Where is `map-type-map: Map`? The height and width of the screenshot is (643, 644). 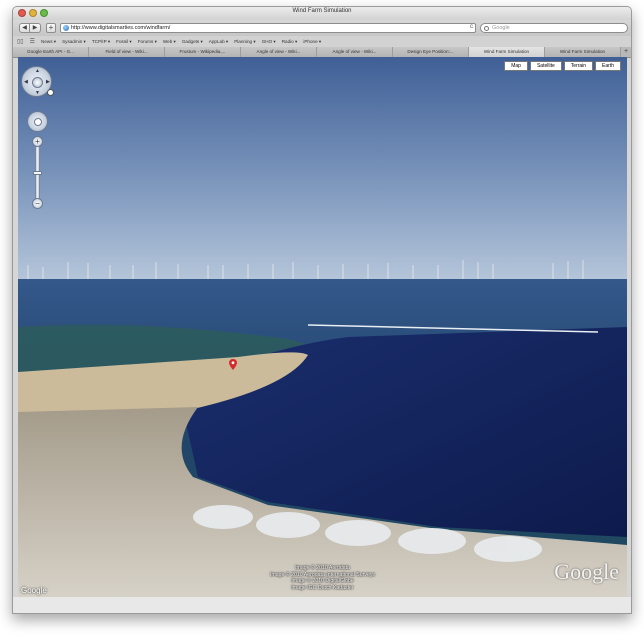 map-type-map: Map is located at coordinates (516, 66).